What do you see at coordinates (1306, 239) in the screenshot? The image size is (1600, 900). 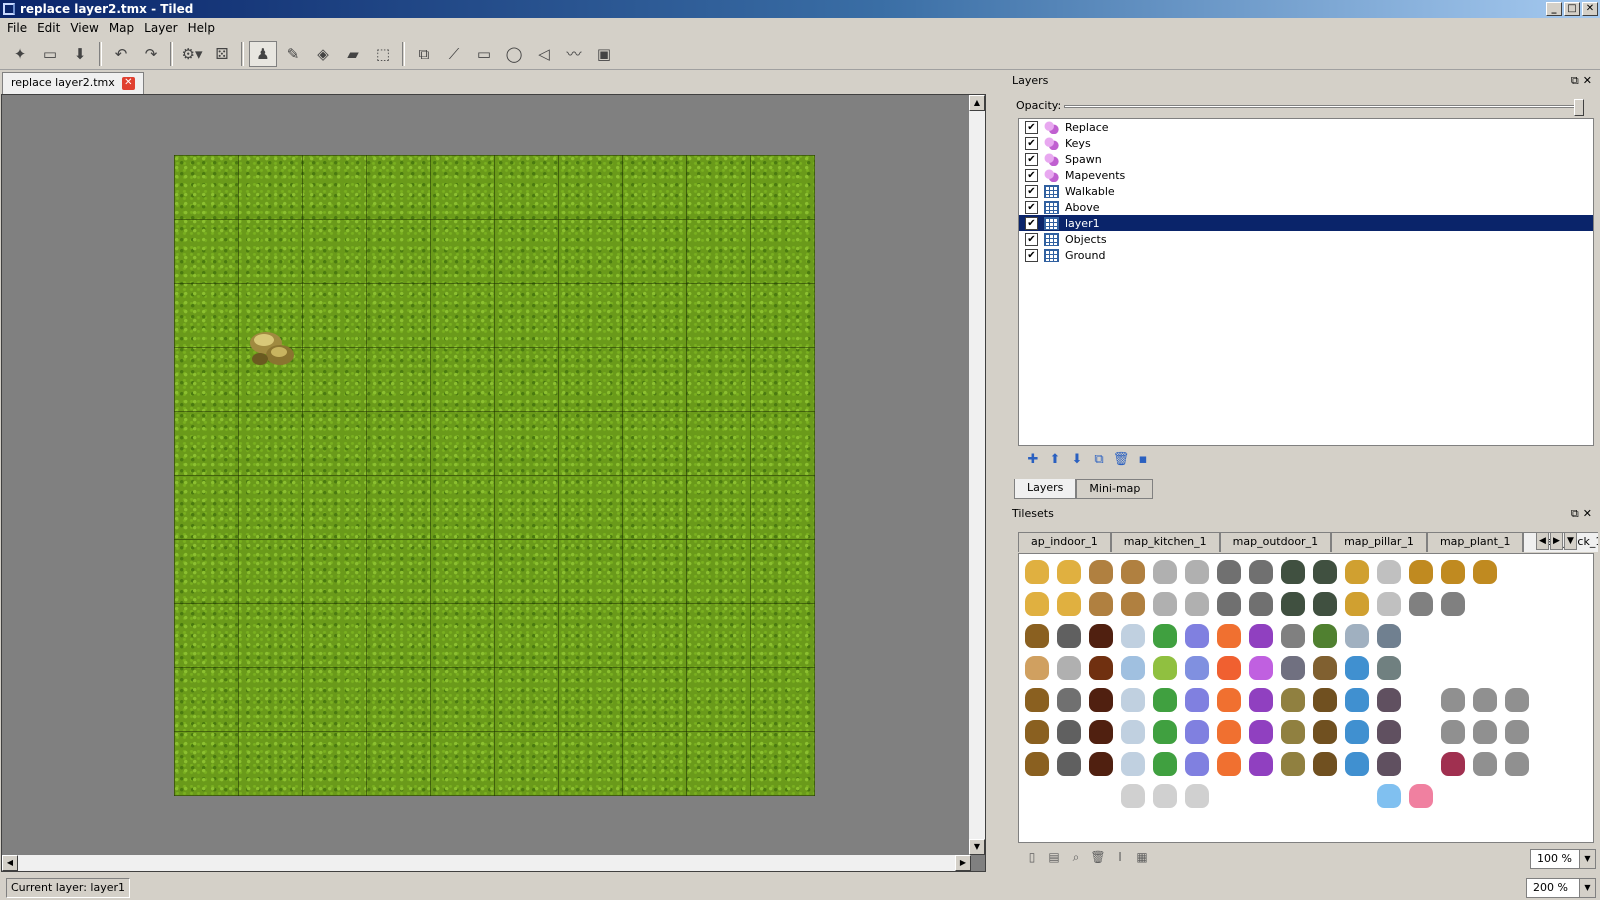 I see `layer-row: ✔ Objects` at bounding box center [1306, 239].